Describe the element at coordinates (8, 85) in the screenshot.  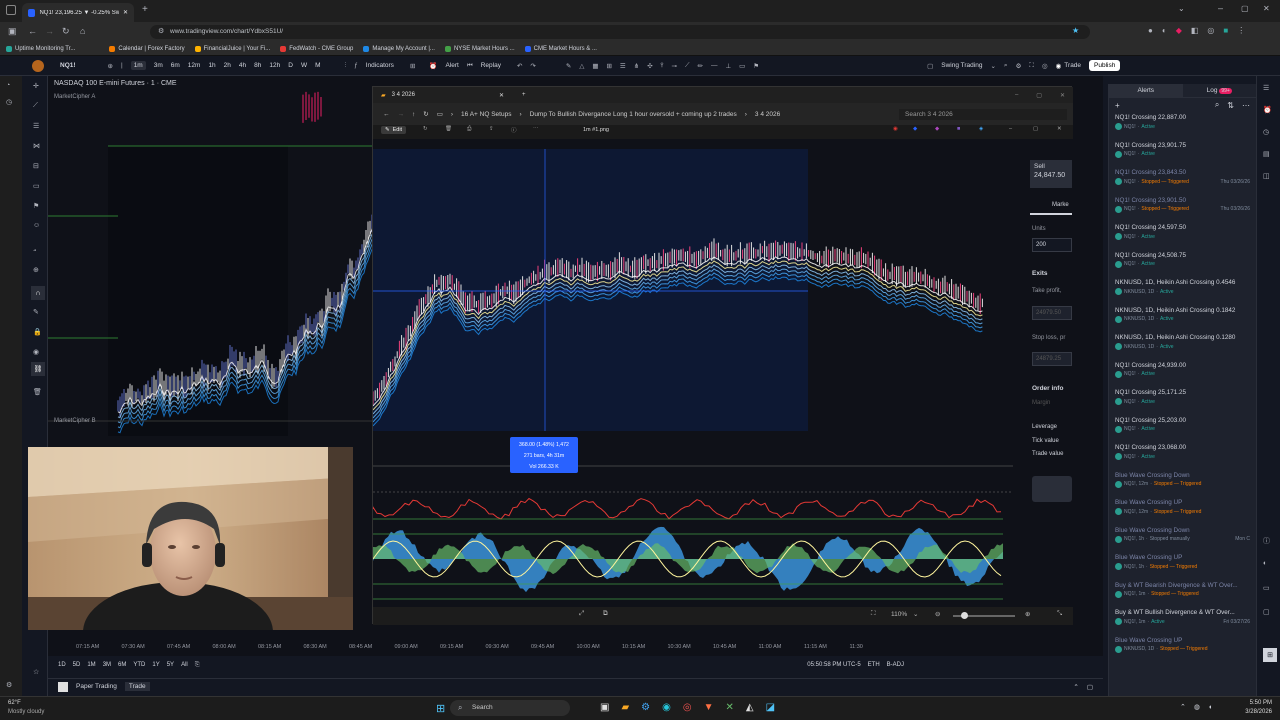
I see `sidebar-app-icon: ◔` at that location.